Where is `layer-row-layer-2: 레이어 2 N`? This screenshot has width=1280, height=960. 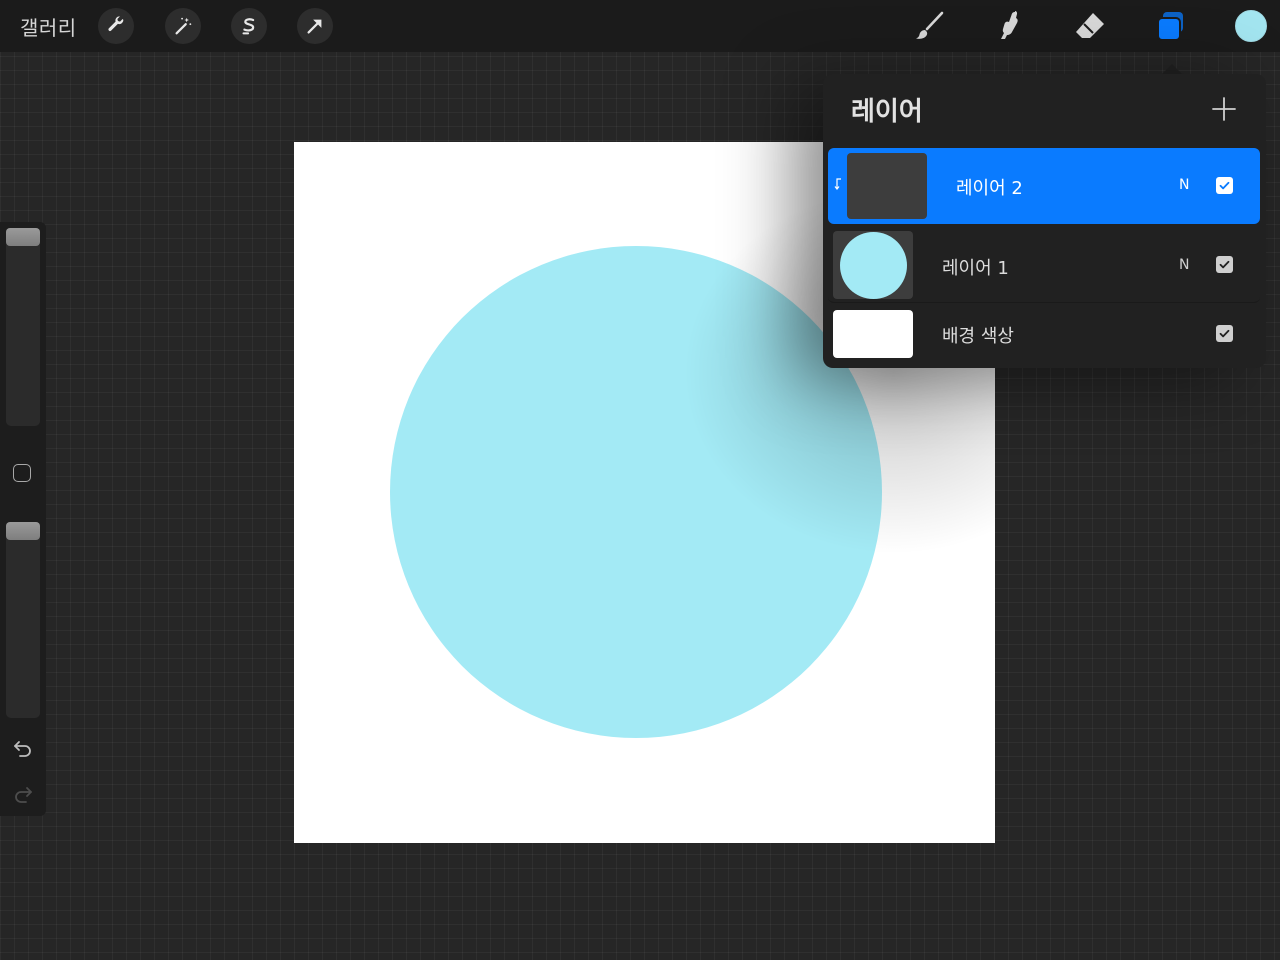
layer-row-layer-2: 레이어 2 N is located at coordinates (1044, 186).